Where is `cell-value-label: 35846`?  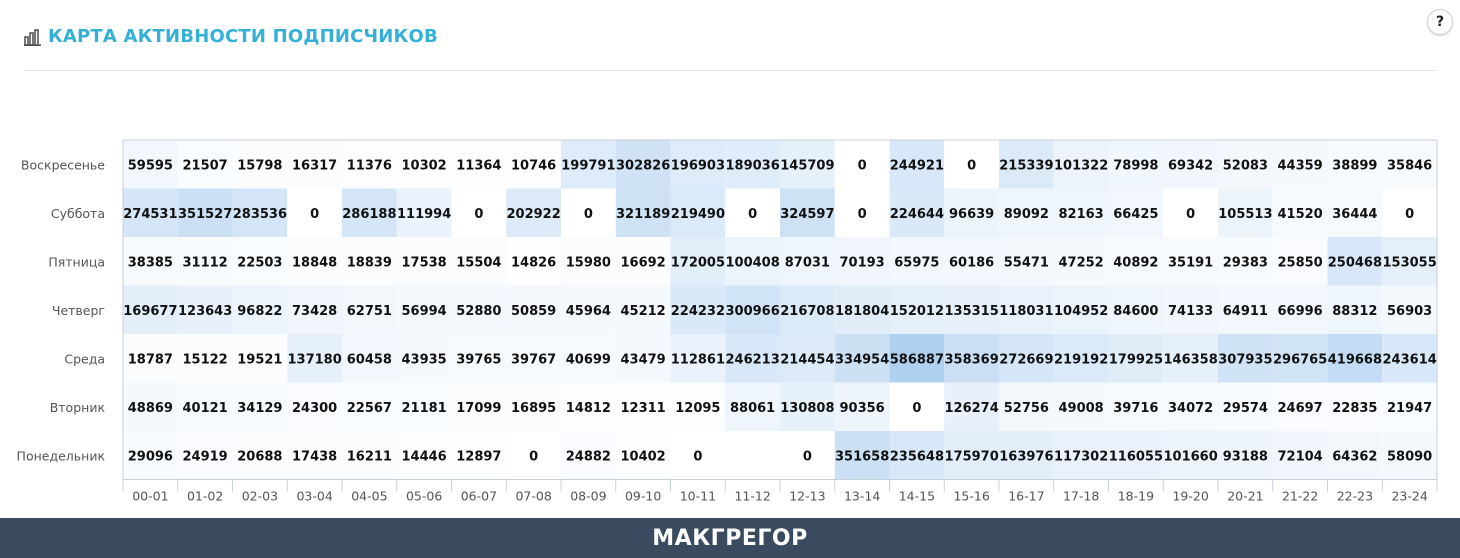 cell-value-label: 35846 is located at coordinates (1409, 165).